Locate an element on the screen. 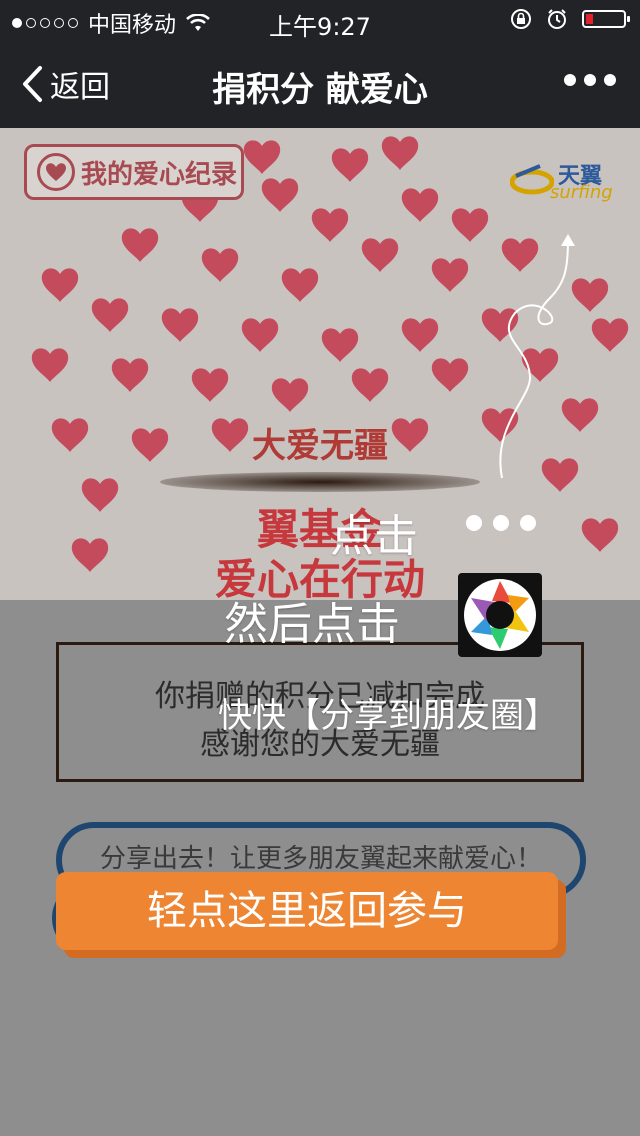 This screenshot has height=1136, width=640. more-dots-icon is located at coordinates (501, 523).